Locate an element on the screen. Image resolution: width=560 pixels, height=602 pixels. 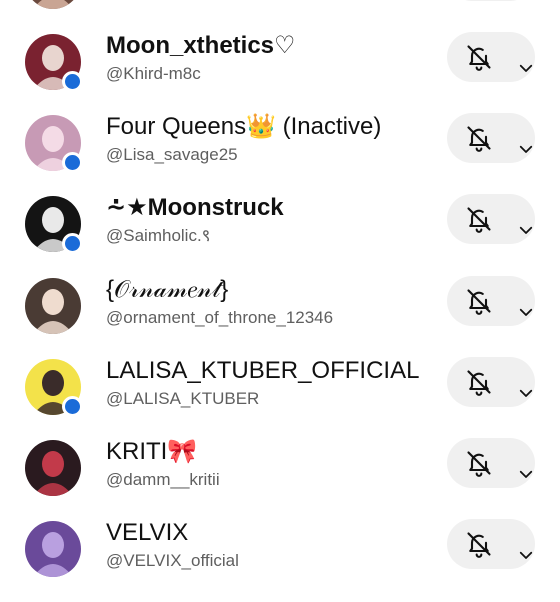
channel-info: ⩪★Moonstruck @Saimholic.९ is located at coordinates (271, 220).